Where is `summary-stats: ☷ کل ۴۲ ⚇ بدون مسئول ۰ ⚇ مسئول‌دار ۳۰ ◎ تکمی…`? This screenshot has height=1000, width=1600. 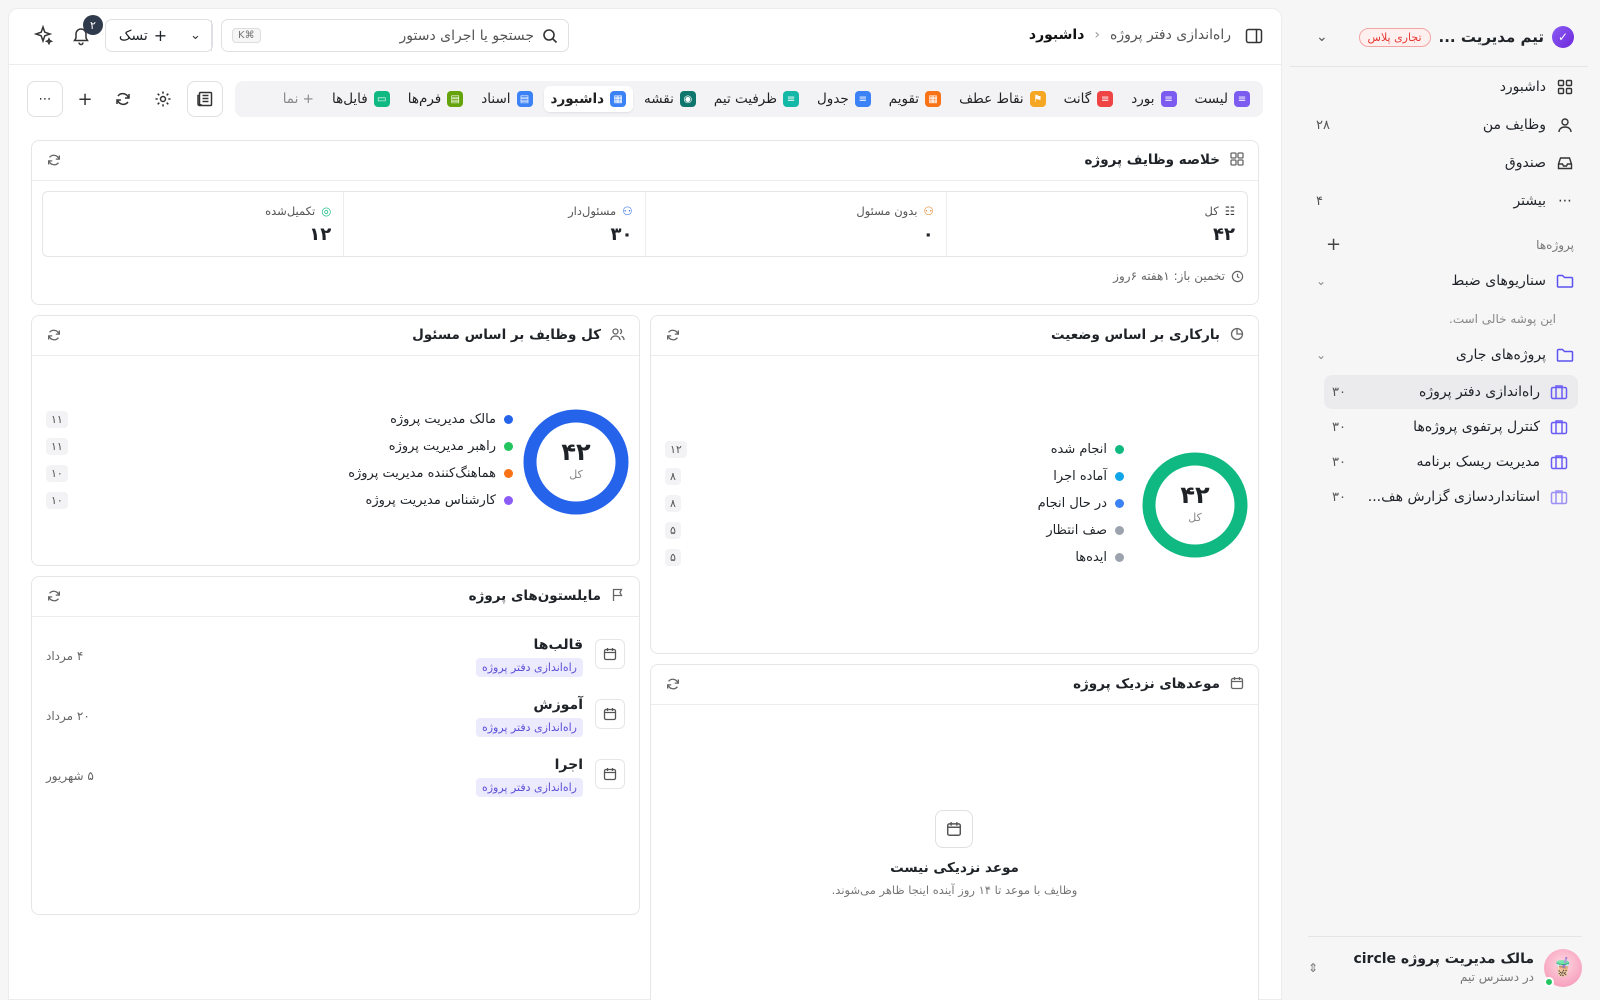
summary-stats: ☷ کل ۴۲ ⚇ بدون مسئول ۰ ⚇ مسئول‌دار ۳۰ ◎ تکمی… is located at coordinates (645, 224).